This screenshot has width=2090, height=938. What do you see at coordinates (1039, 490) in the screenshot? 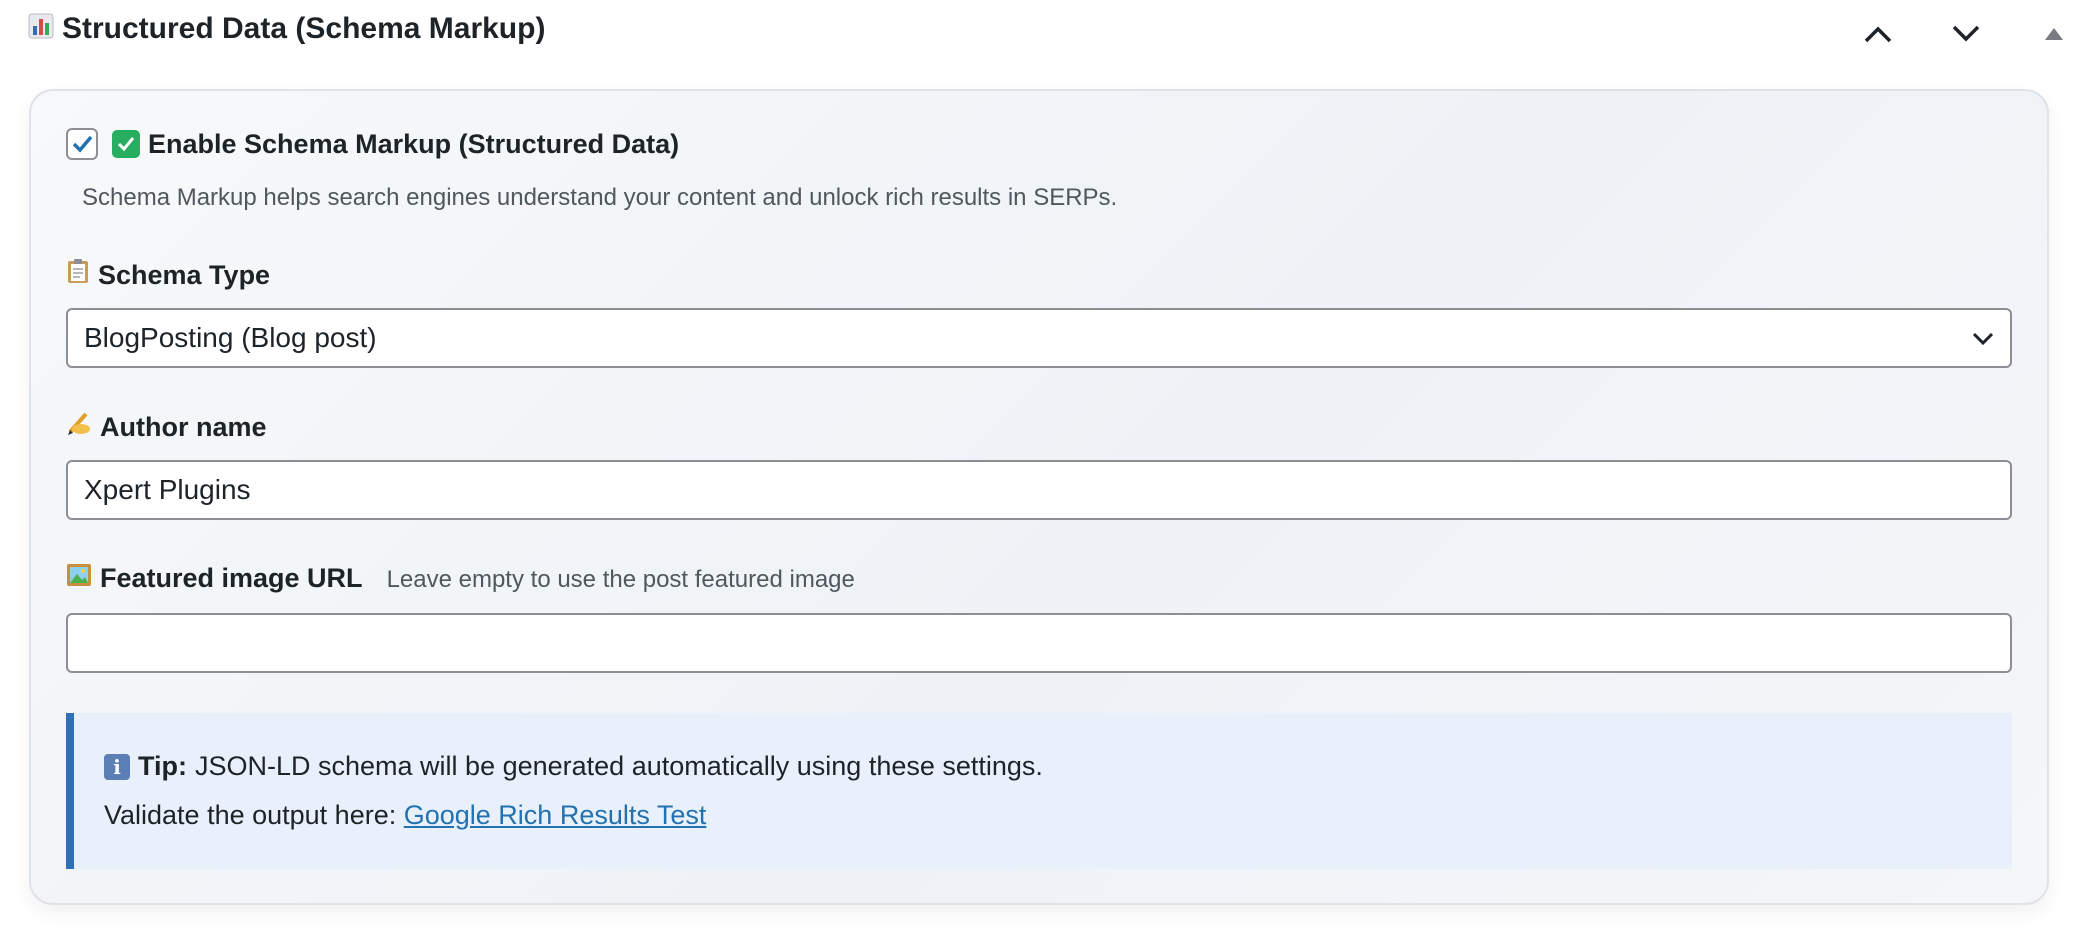
I see `author-name-input: Xpert Plugins` at bounding box center [1039, 490].